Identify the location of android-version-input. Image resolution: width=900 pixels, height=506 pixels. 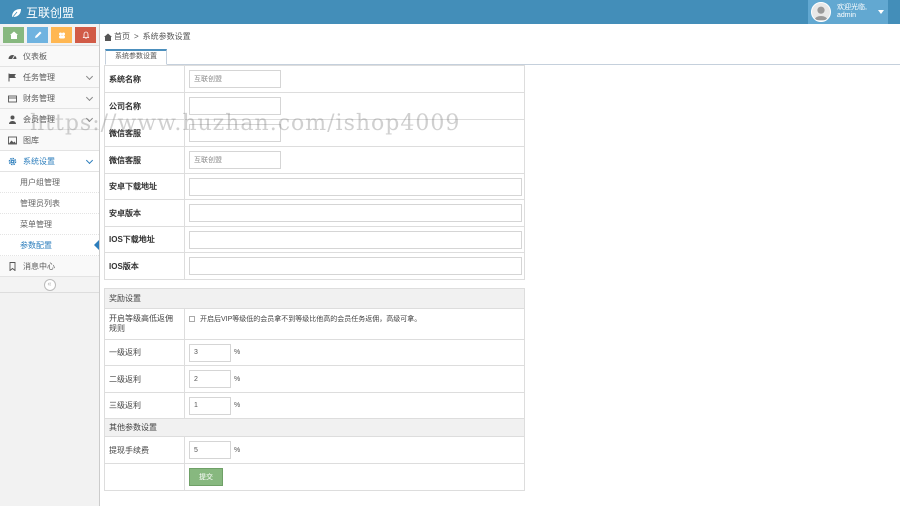
(355, 213).